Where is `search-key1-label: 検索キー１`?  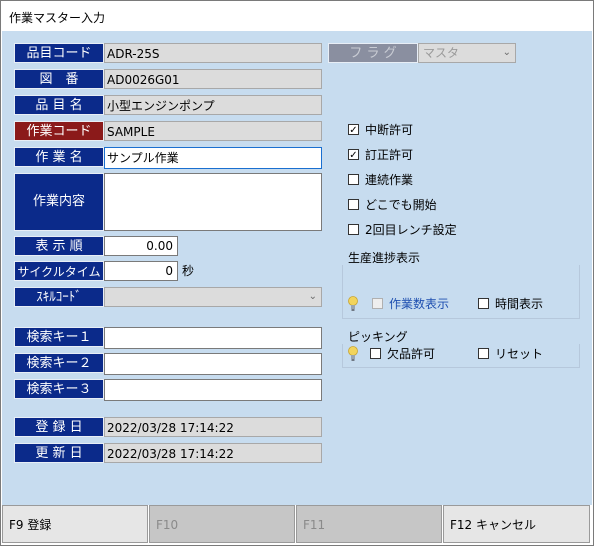
search-key1-label: 検索キー１ is located at coordinates (59, 337).